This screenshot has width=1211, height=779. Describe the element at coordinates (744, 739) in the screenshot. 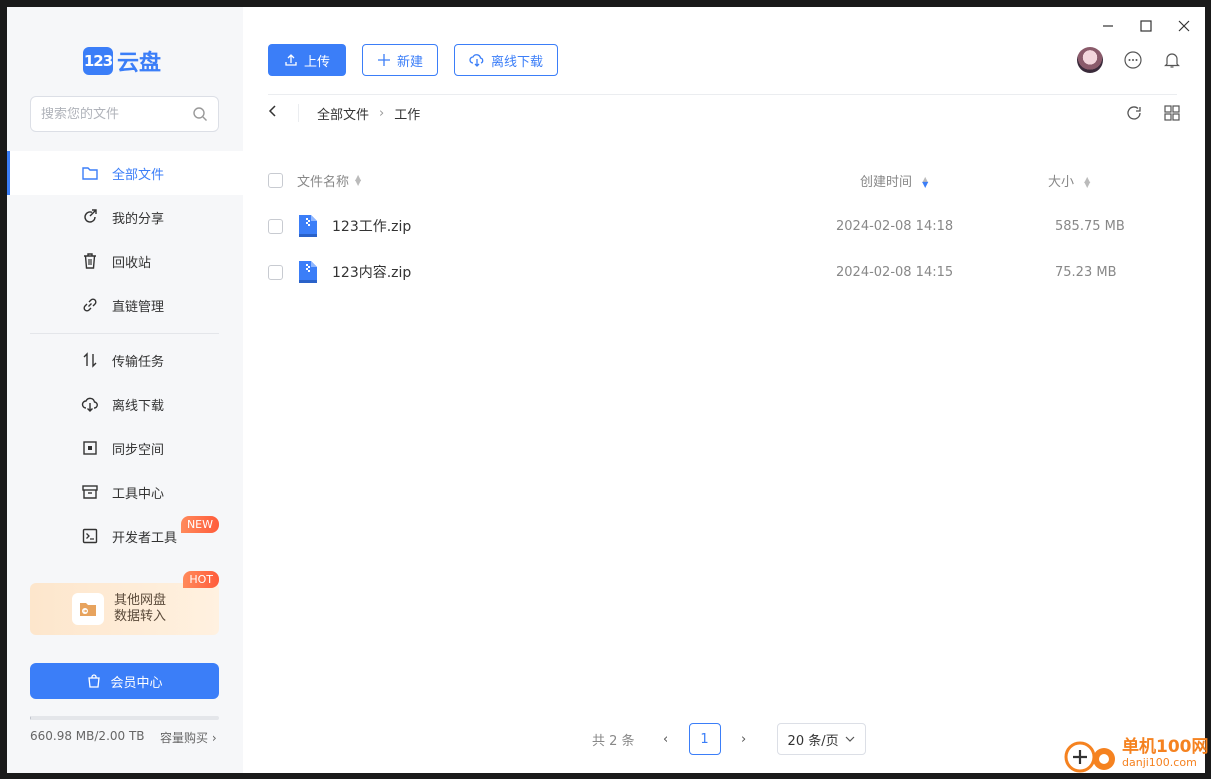

I see `next-page-button: ›` at that location.